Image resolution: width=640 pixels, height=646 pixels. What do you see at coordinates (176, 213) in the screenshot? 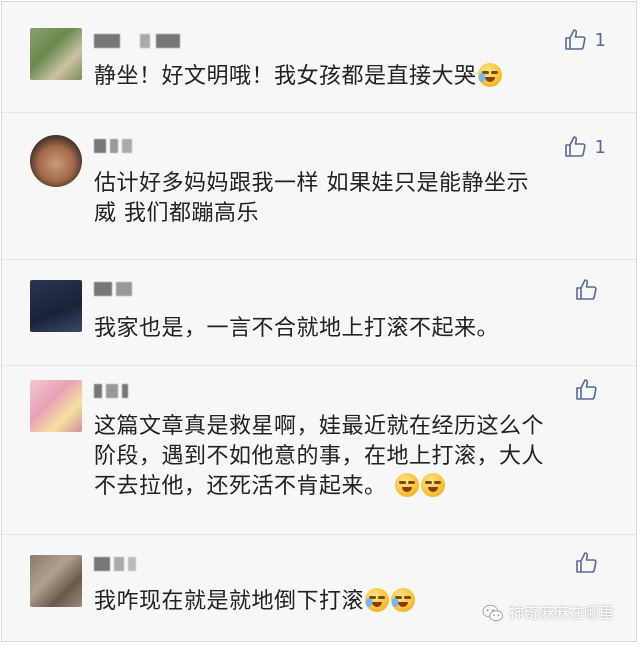
I see `comment-text-line: 威 我们都蹦高乐` at bounding box center [176, 213].